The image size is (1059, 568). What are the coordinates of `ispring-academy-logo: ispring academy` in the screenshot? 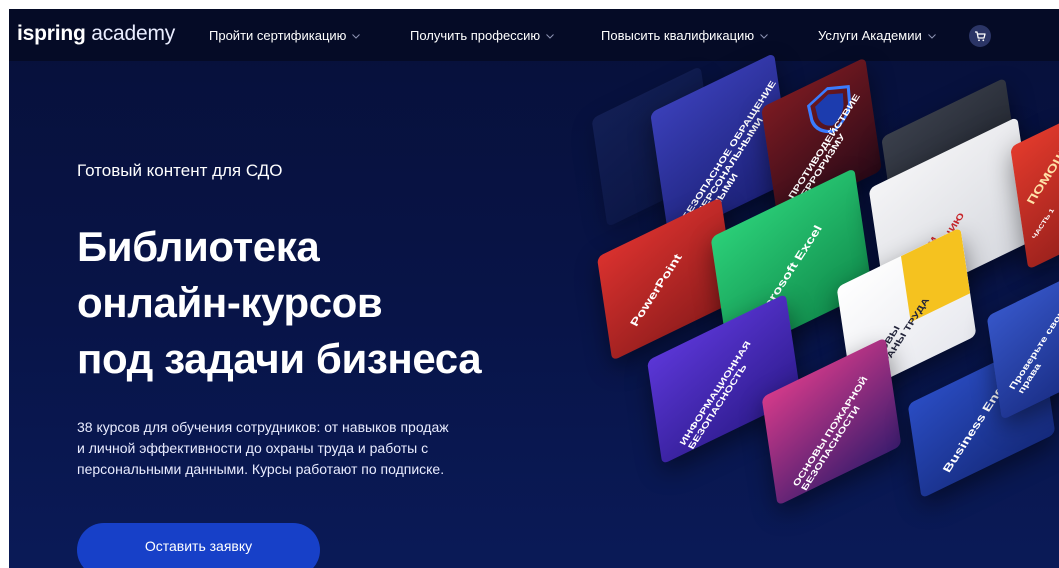 It's located at (96, 34).